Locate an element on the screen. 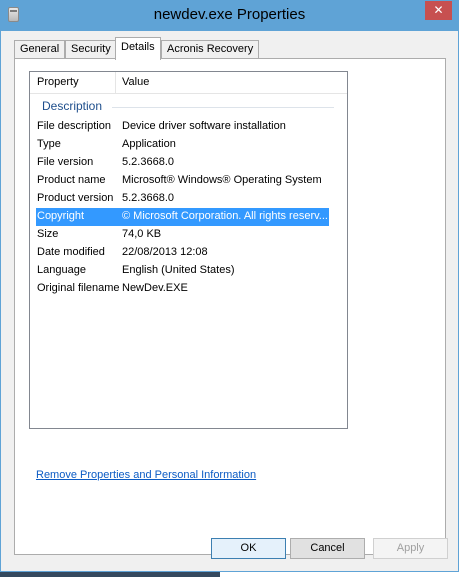 The image size is (459, 577). window-title: newdev.exe Properties is located at coordinates (229, 14).